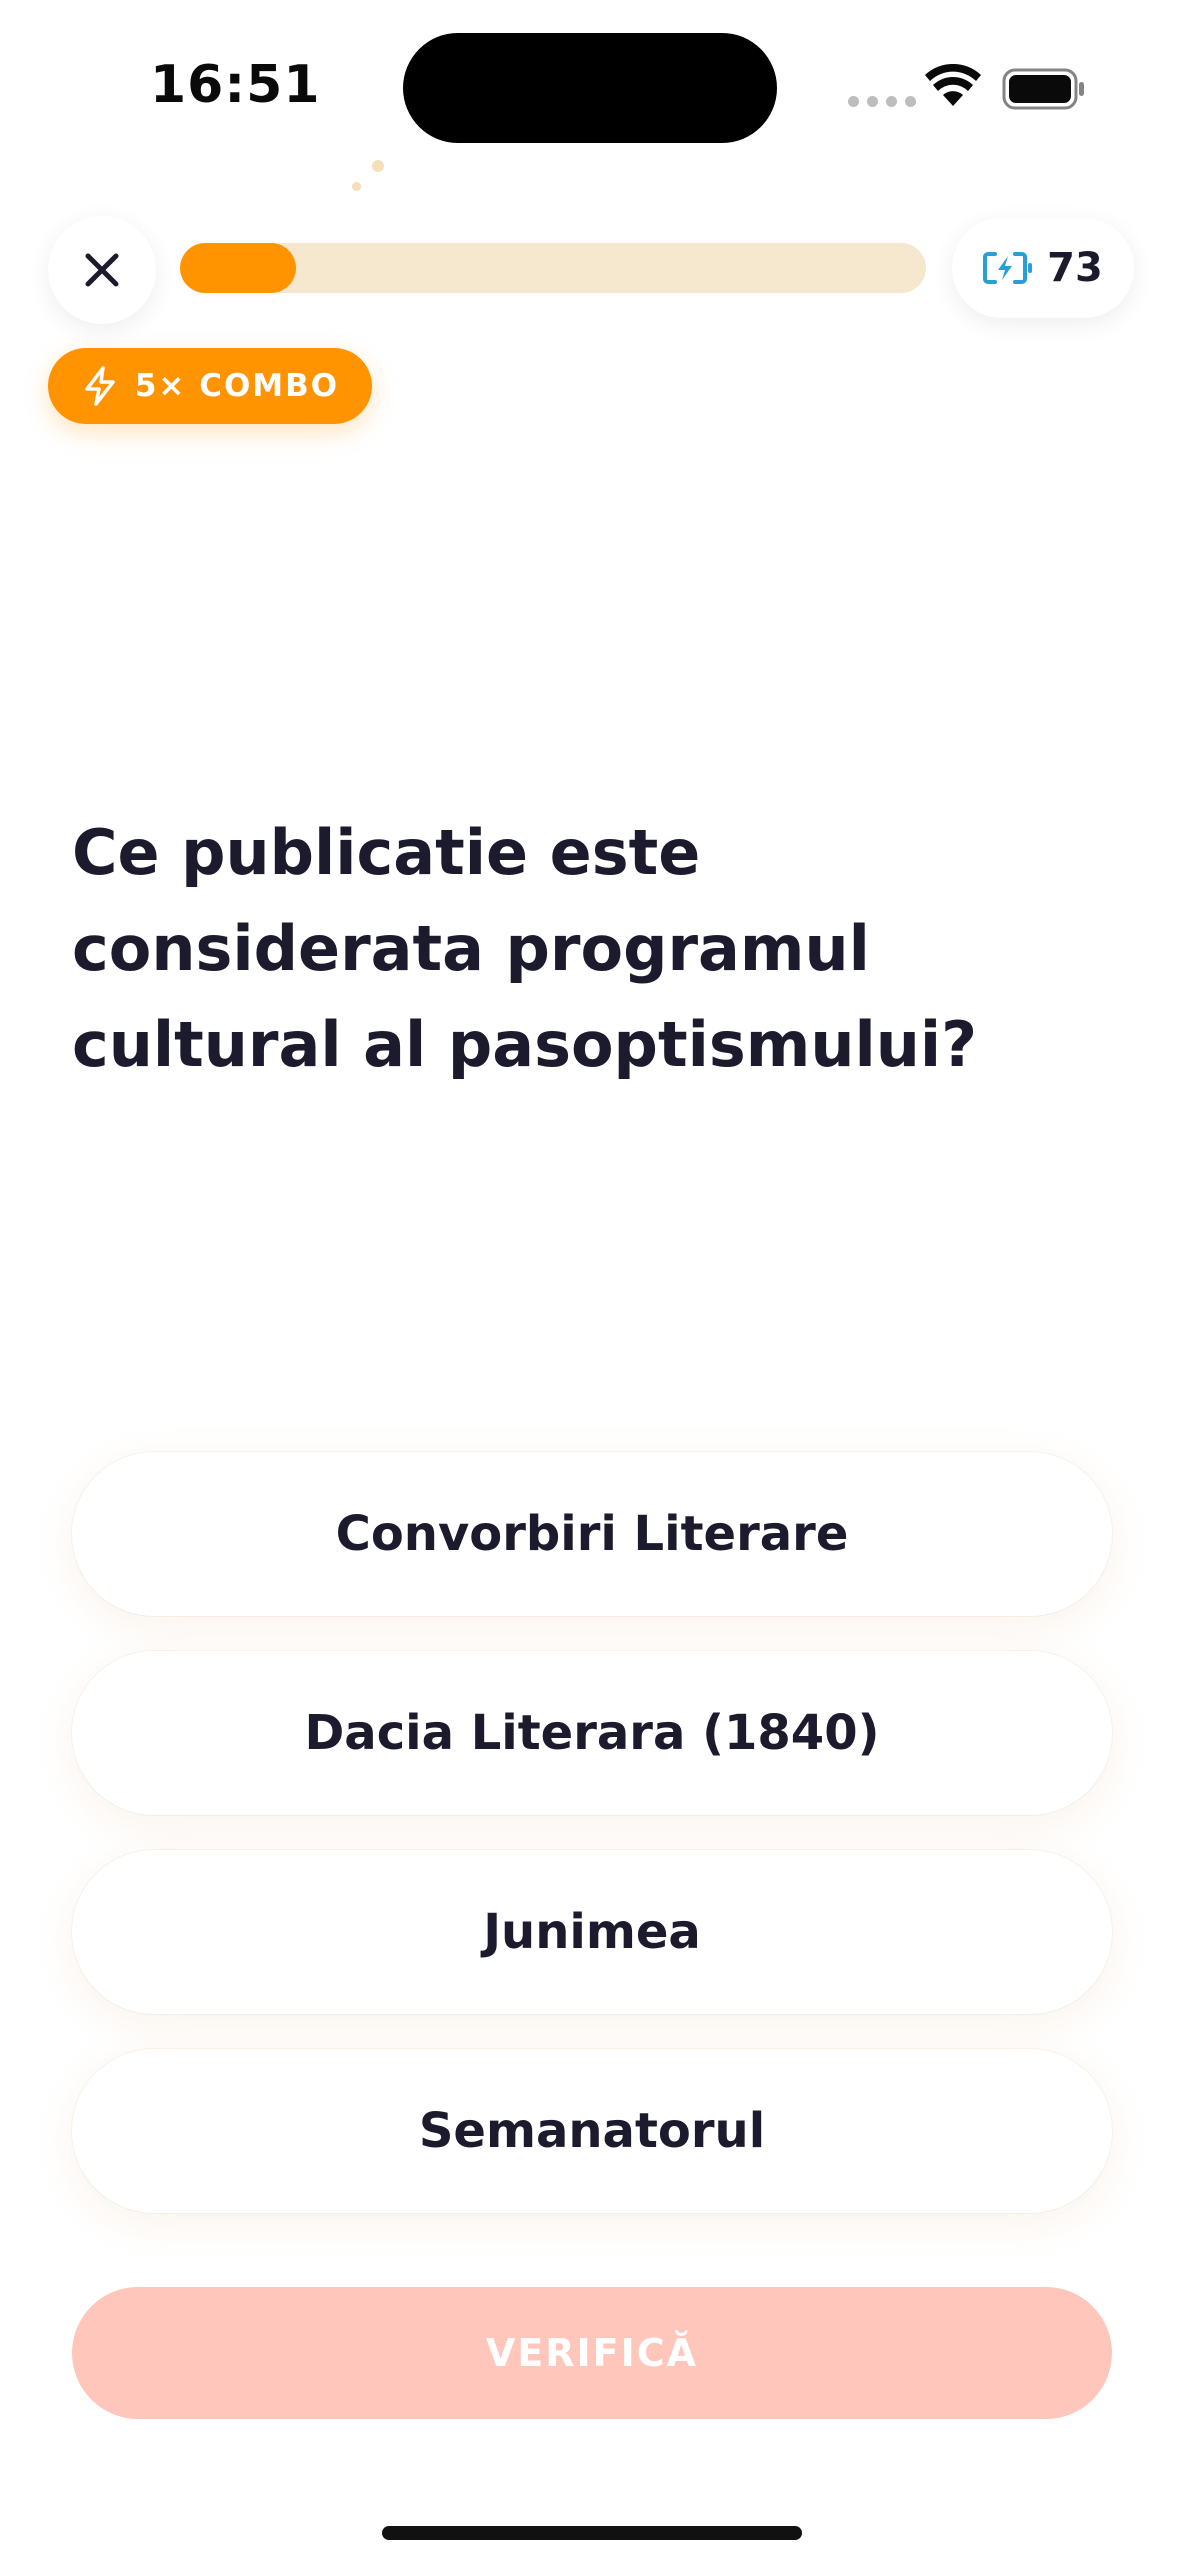  What do you see at coordinates (592, 1733) in the screenshot?
I see `answer-option: Dacia Literara (1840)` at bounding box center [592, 1733].